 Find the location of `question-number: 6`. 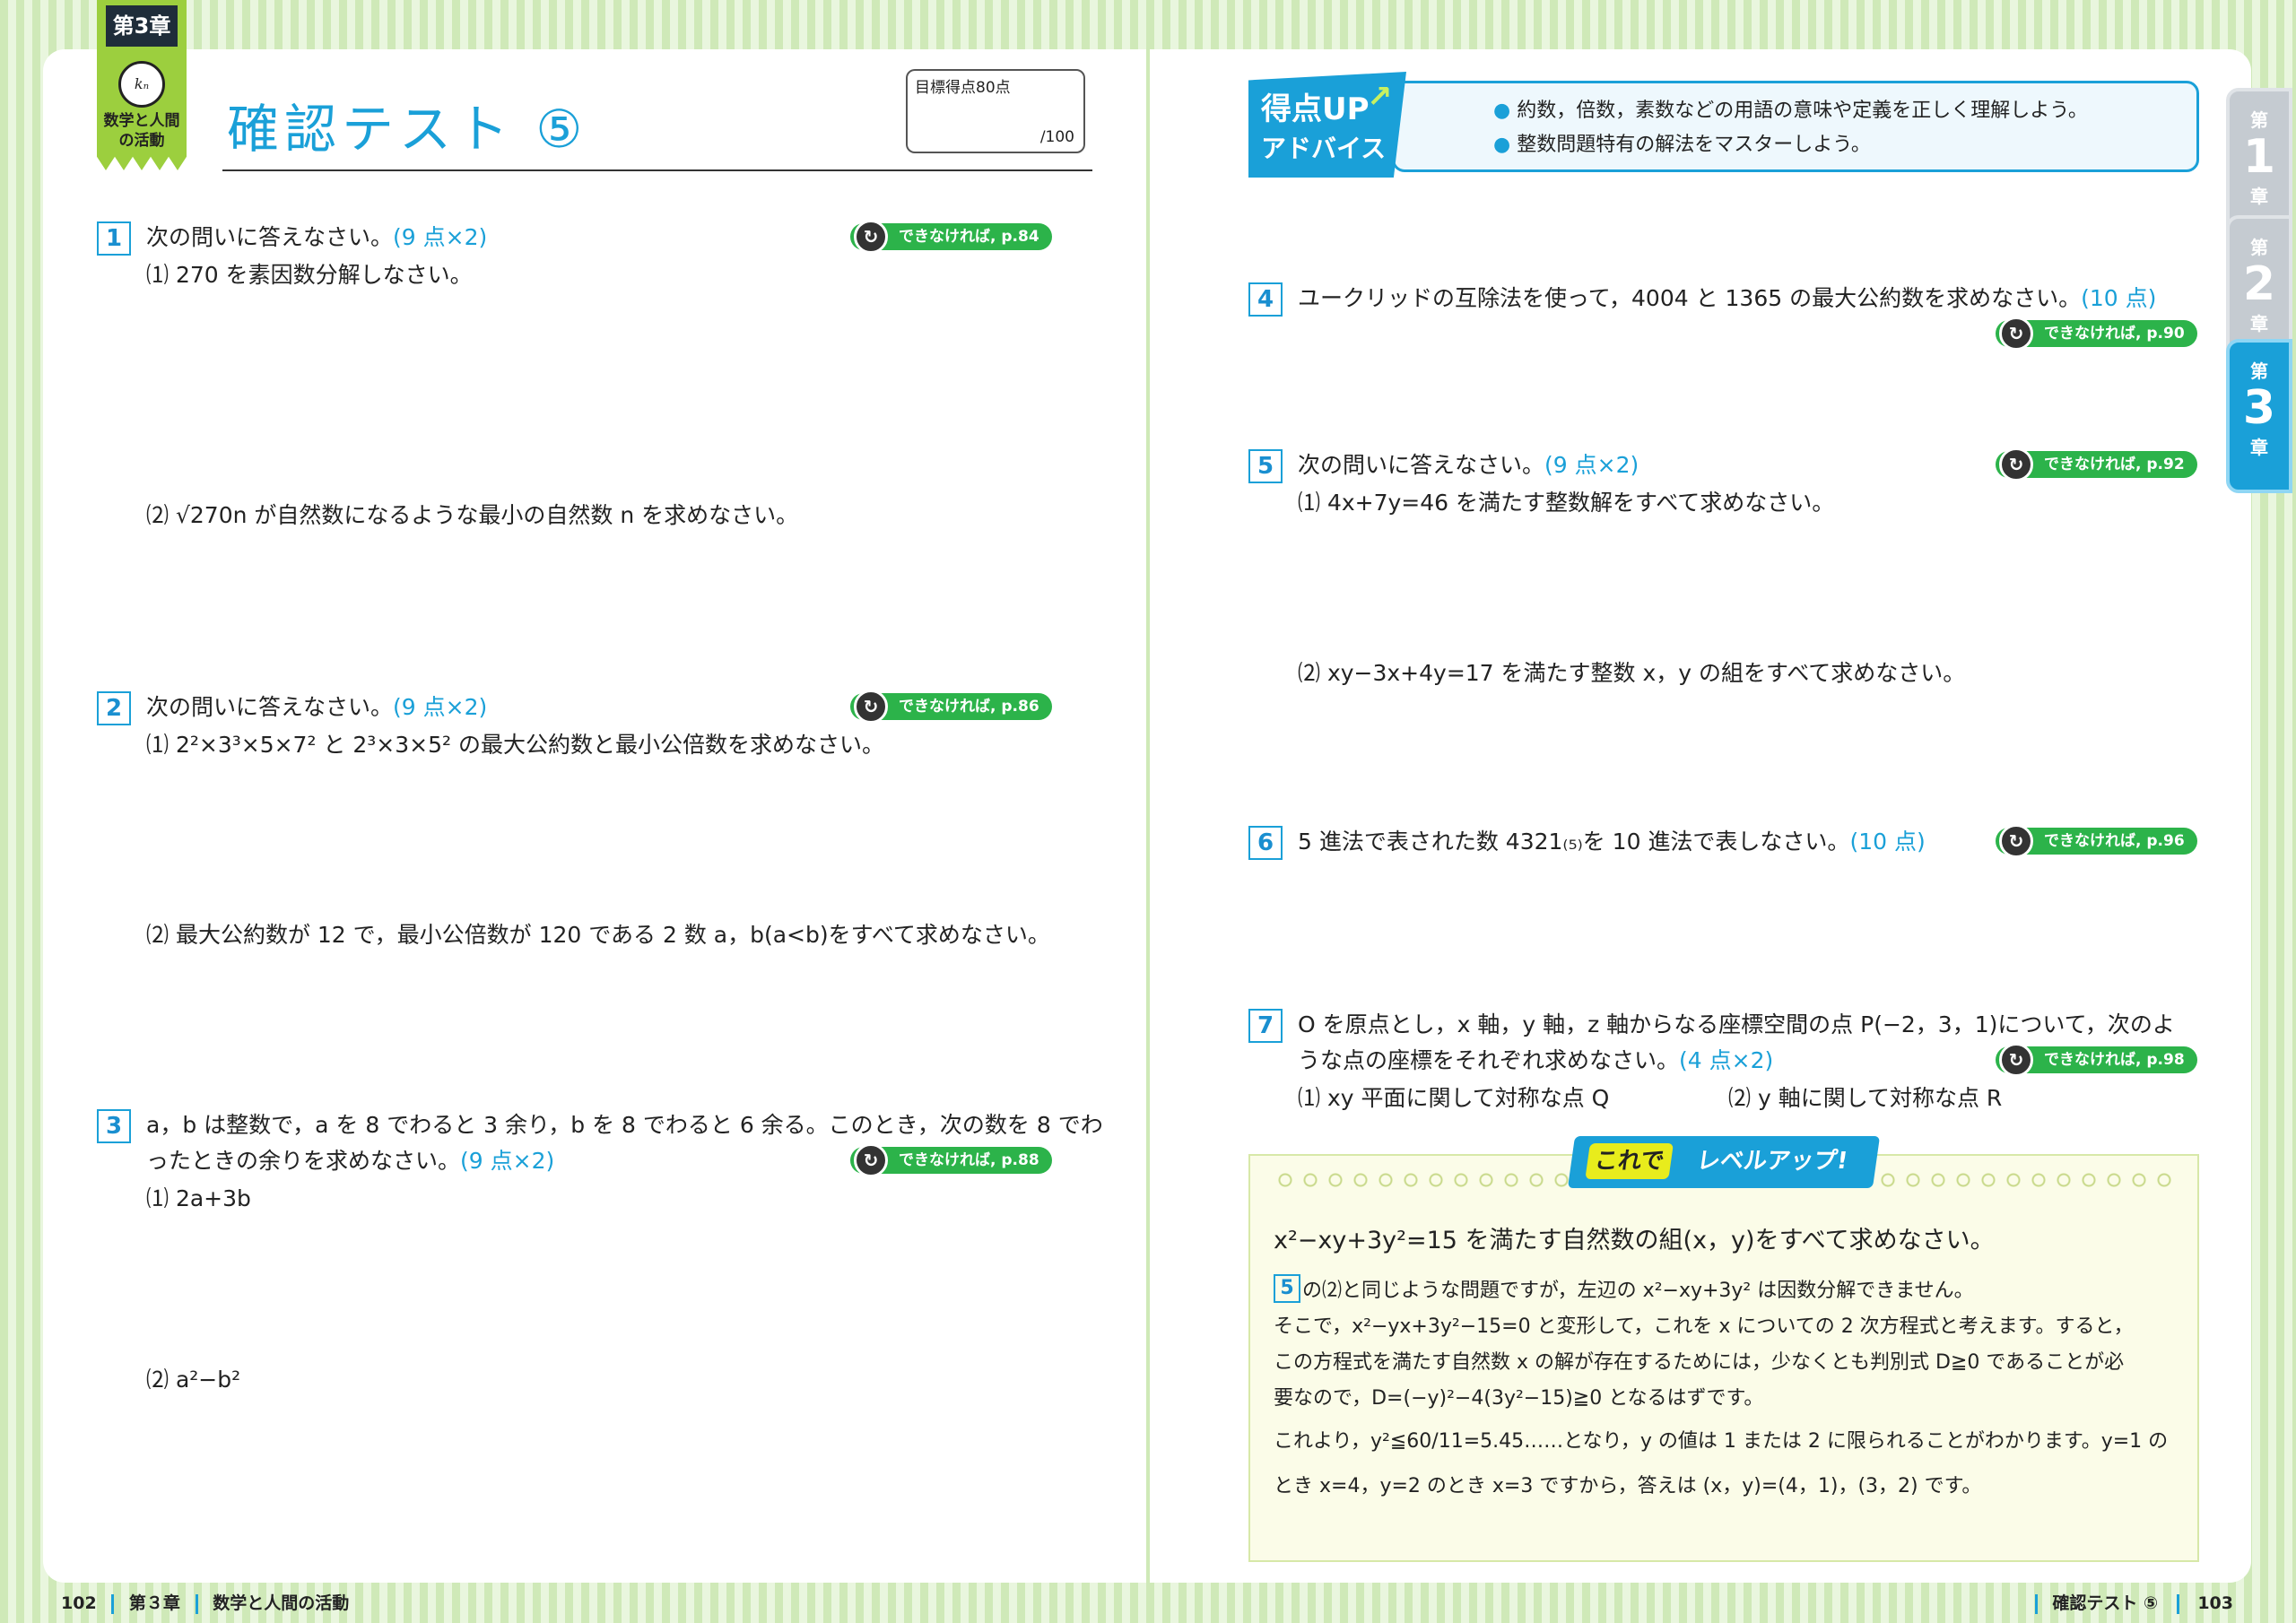

question-number: 6 is located at coordinates (1265, 843).